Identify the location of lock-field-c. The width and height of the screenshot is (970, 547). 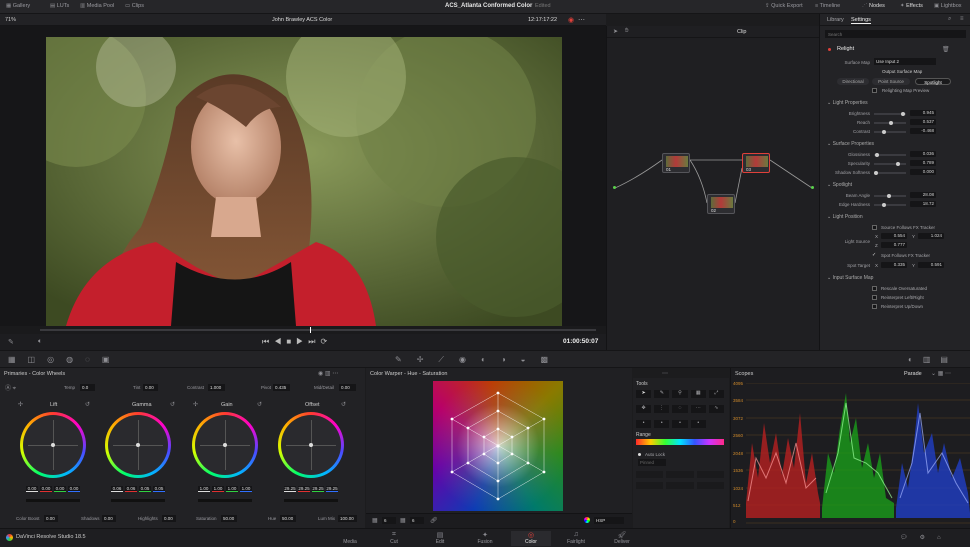
(710, 474).